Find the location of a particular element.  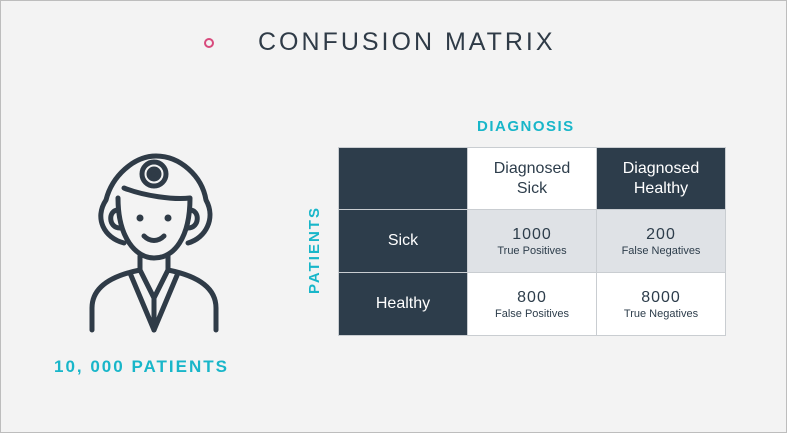

cell-true-positives: 1000 True Positives is located at coordinates (532, 241).